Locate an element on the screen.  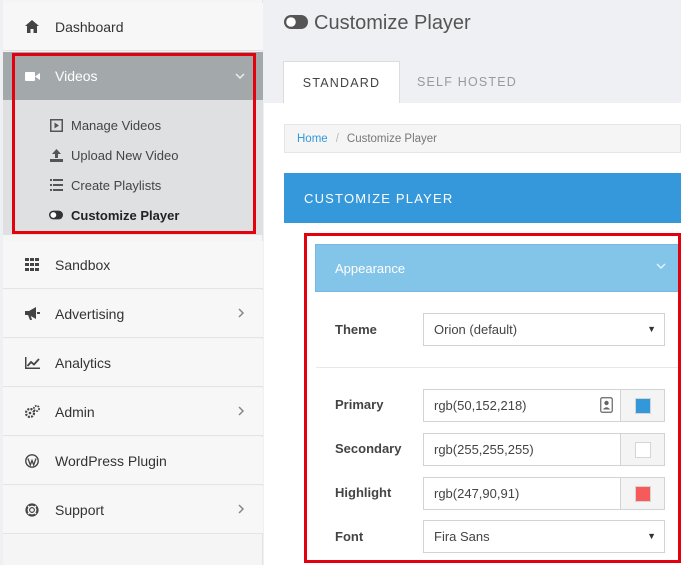
secondary-color-value: rgb(255,255,255) is located at coordinates (484, 449).